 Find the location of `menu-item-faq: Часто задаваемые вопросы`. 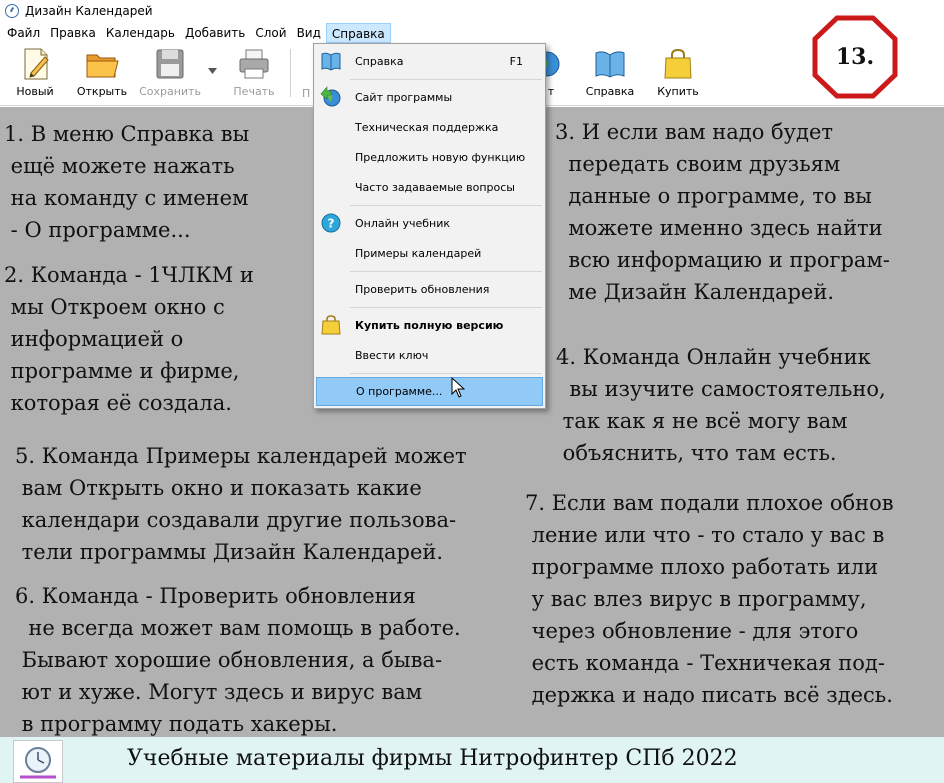

menu-item-faq: Часто задаваемые вопросы is located at coordinates (429, 187).